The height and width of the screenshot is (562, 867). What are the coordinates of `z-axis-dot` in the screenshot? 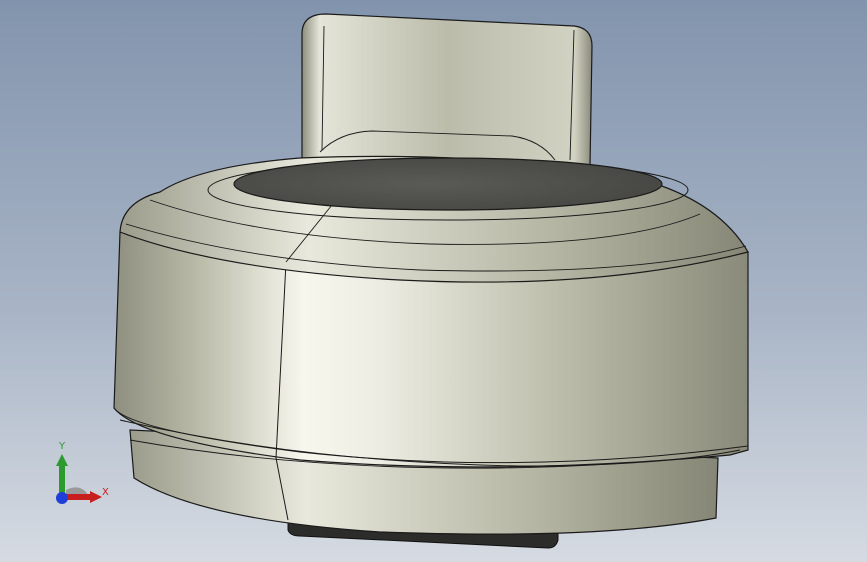 It's located at (62, 498).